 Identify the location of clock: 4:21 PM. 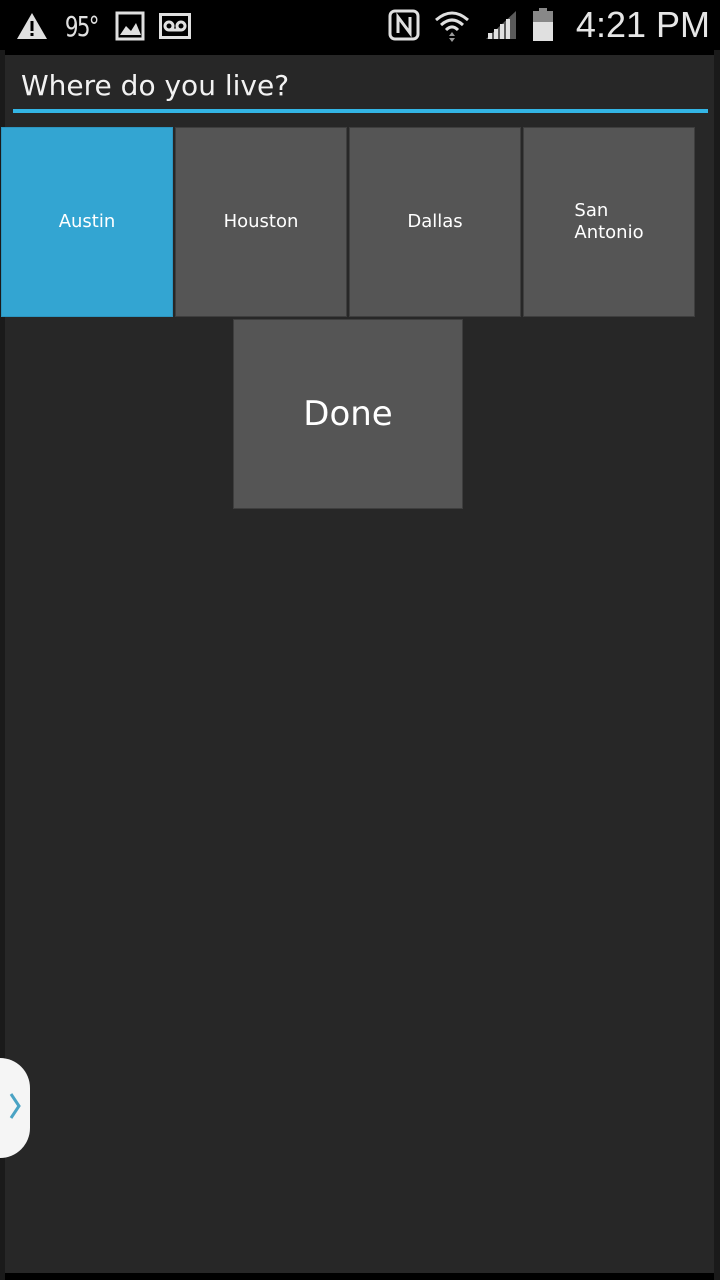
(642, 24).